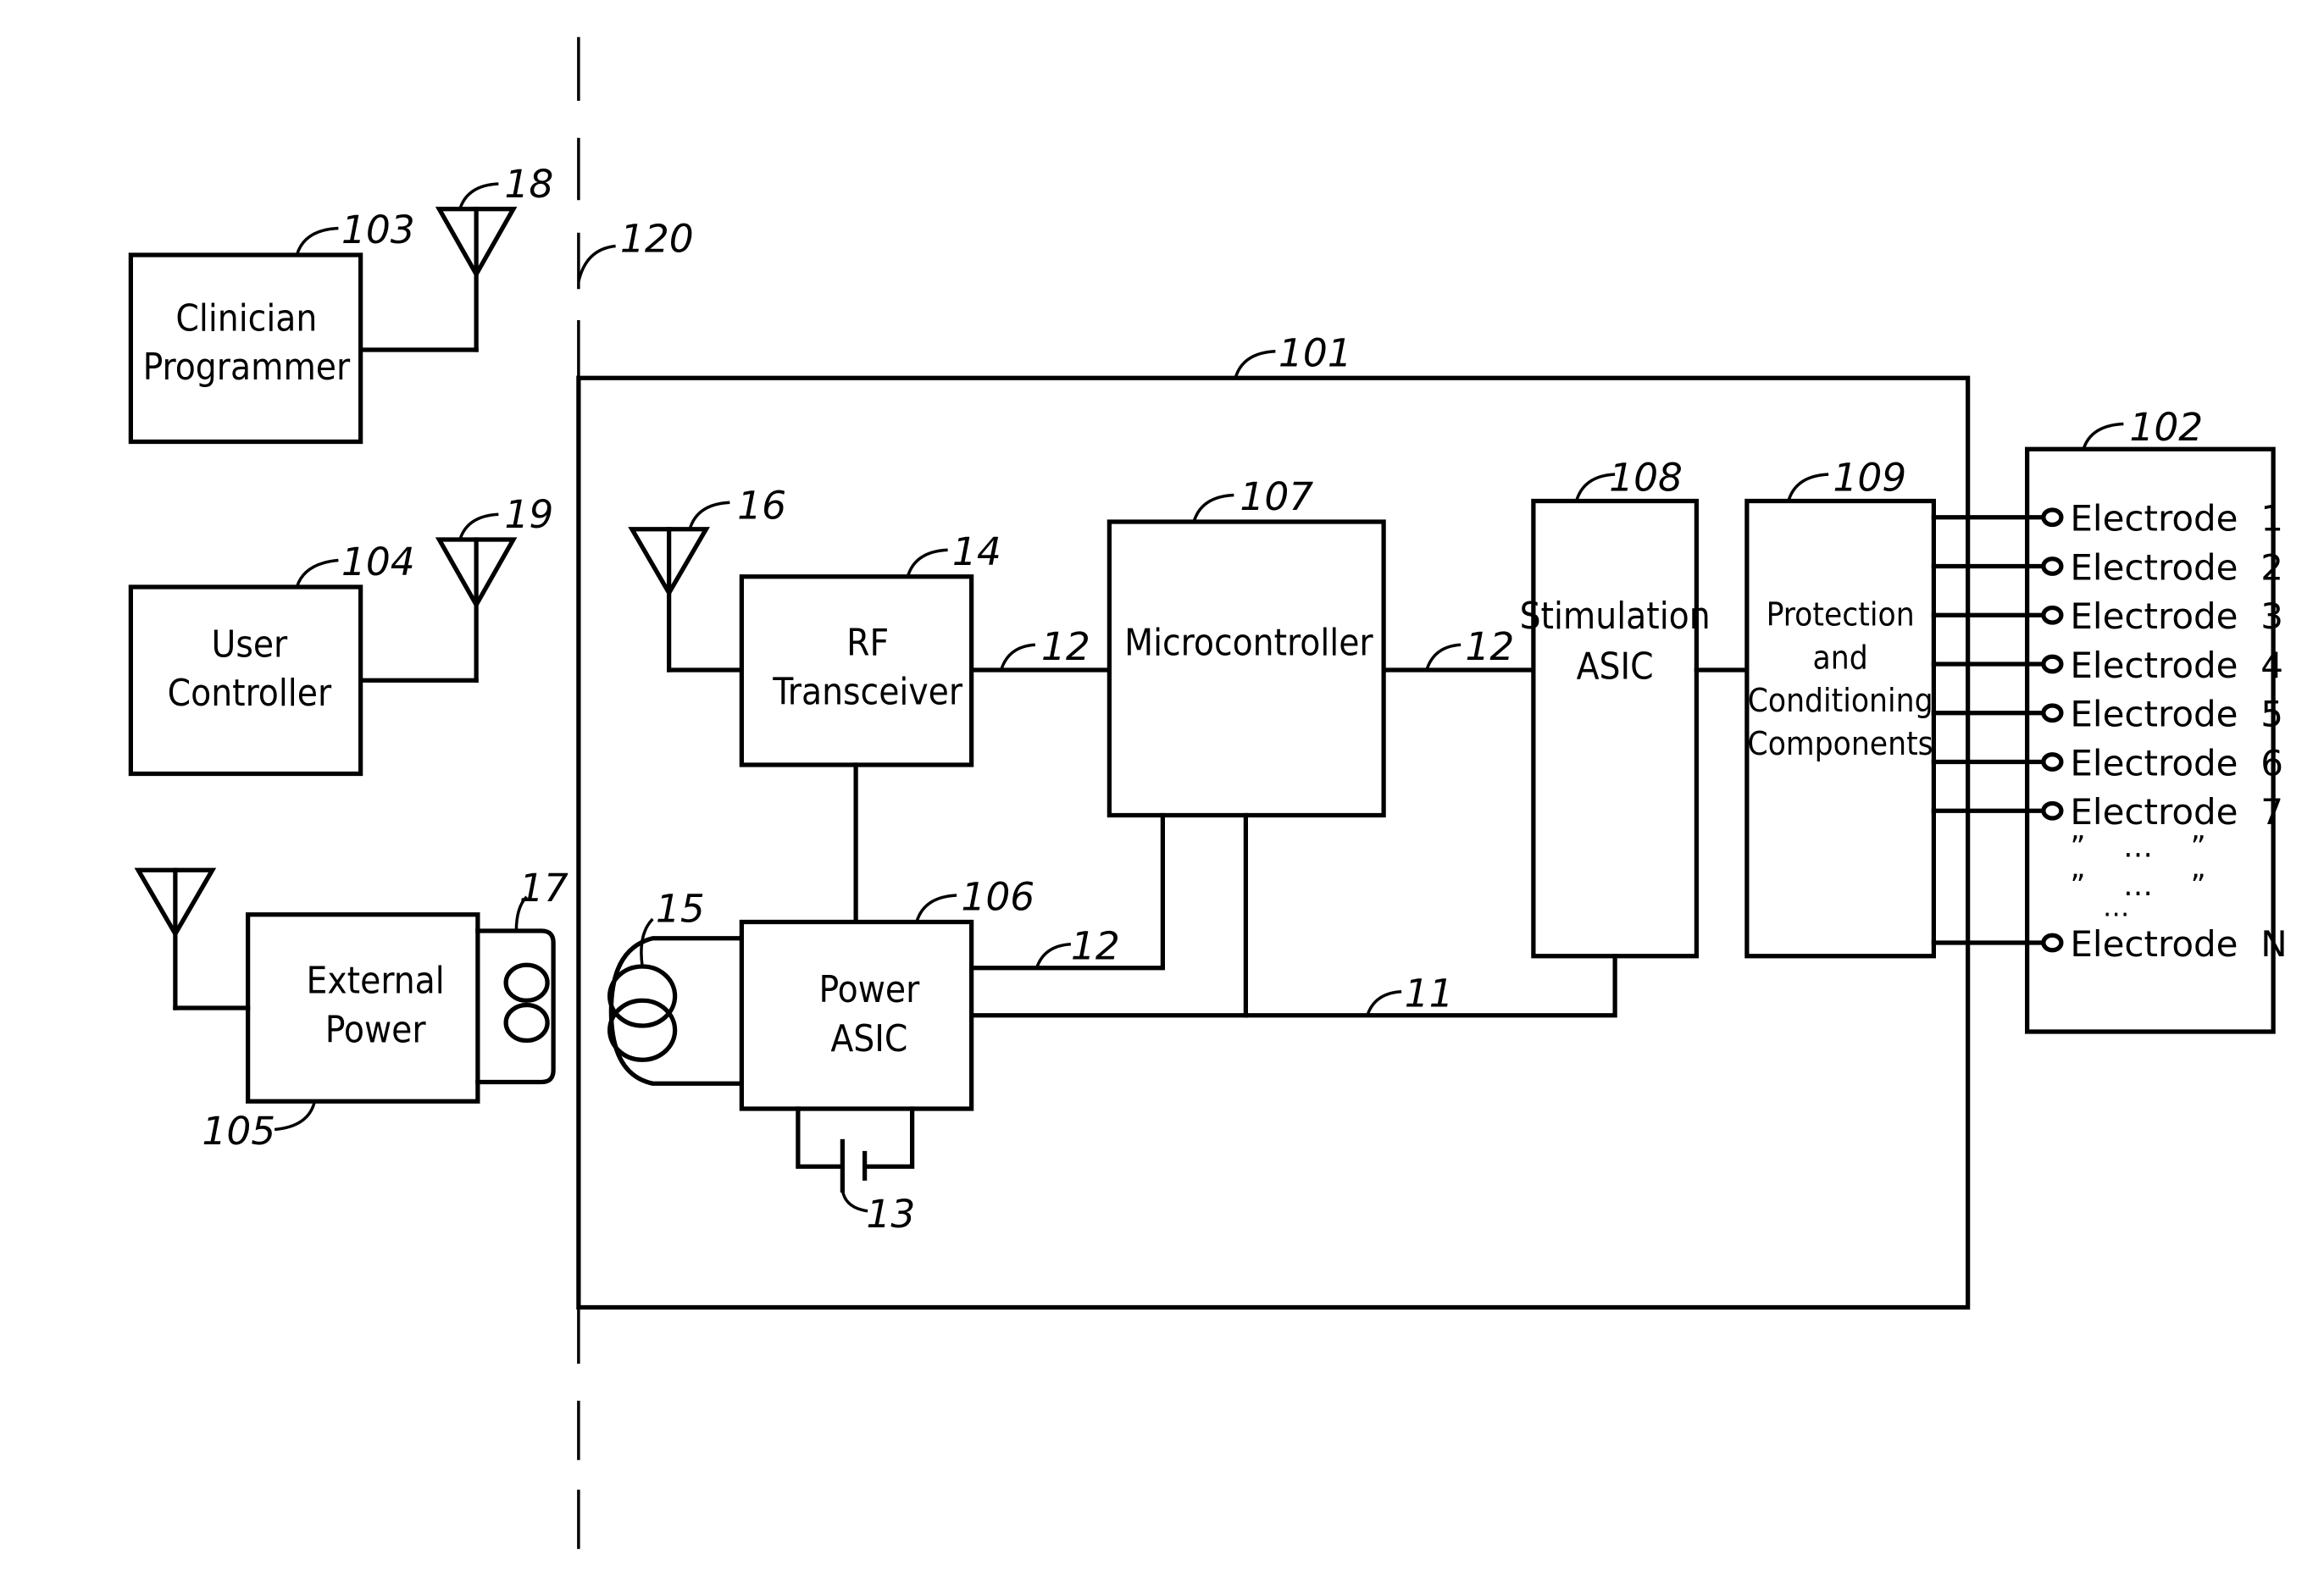 The height and width of the screenshot is (1589, 2324). What do you see at coordinates (192, 938) in the screenshot?
I see `antenna-external-power-icon` at bounding box center [192, 938].